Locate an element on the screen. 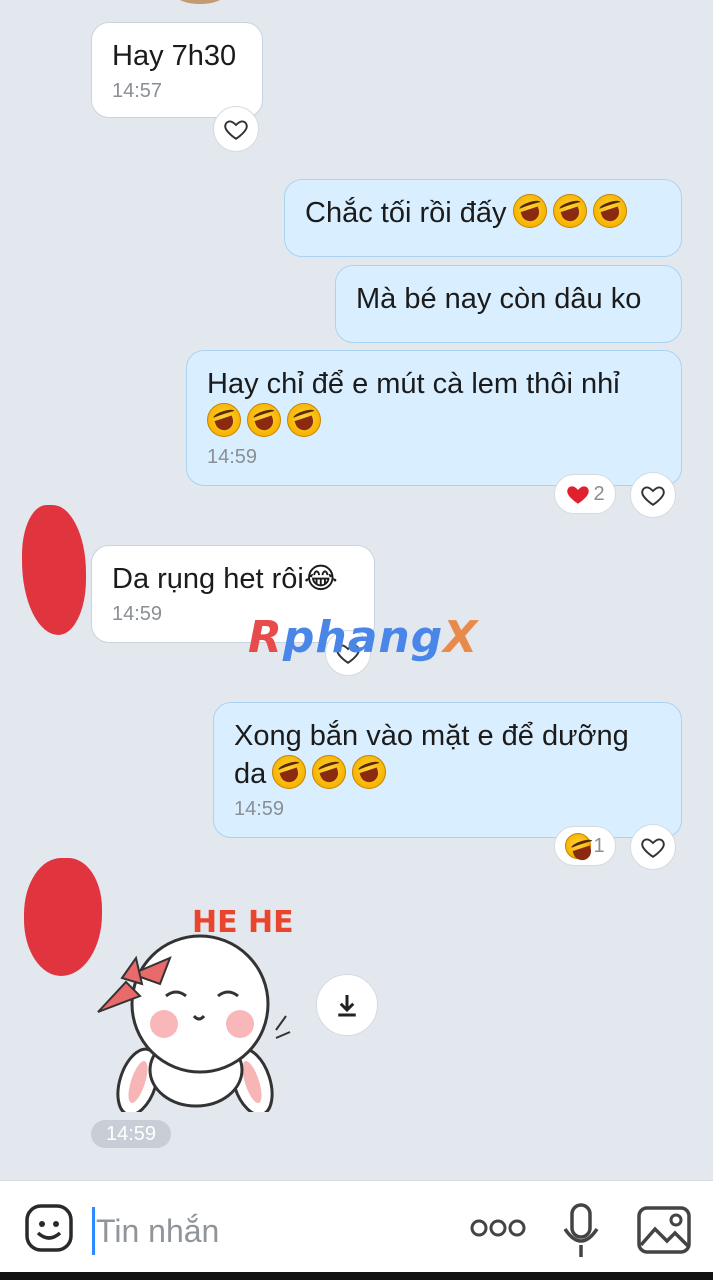 This screenshot has width=713, height=1280. message-text: Hay 7h30 is located at coordinates (174, 56).